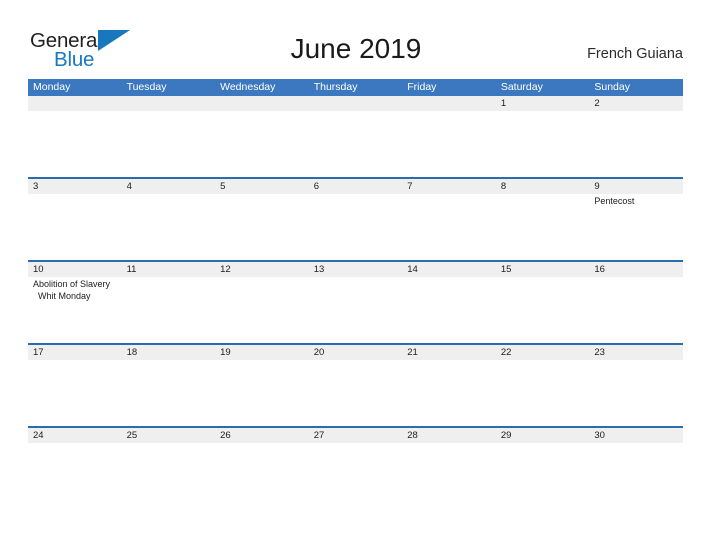 This screenshot has width=712, height=550. What do you see at coordinates (449, 352) in the screenshot?
I see `day-number: 21` at bounding box center [449, 352].